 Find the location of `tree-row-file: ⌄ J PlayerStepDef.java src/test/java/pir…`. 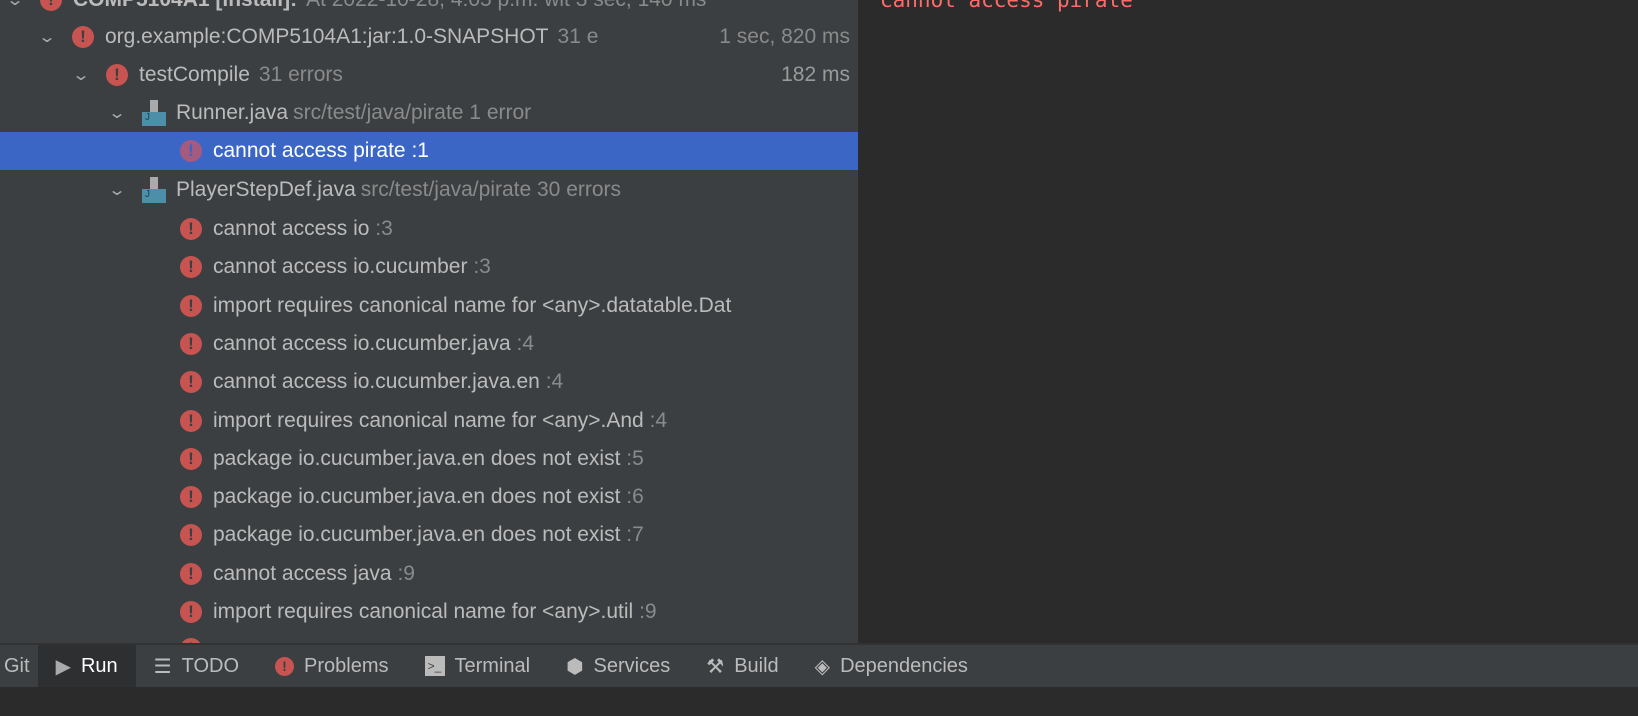

tree-row-file: ⌄ J PlayerStepDef.java src/test/java/pir… is located at coordinates (429, 190).